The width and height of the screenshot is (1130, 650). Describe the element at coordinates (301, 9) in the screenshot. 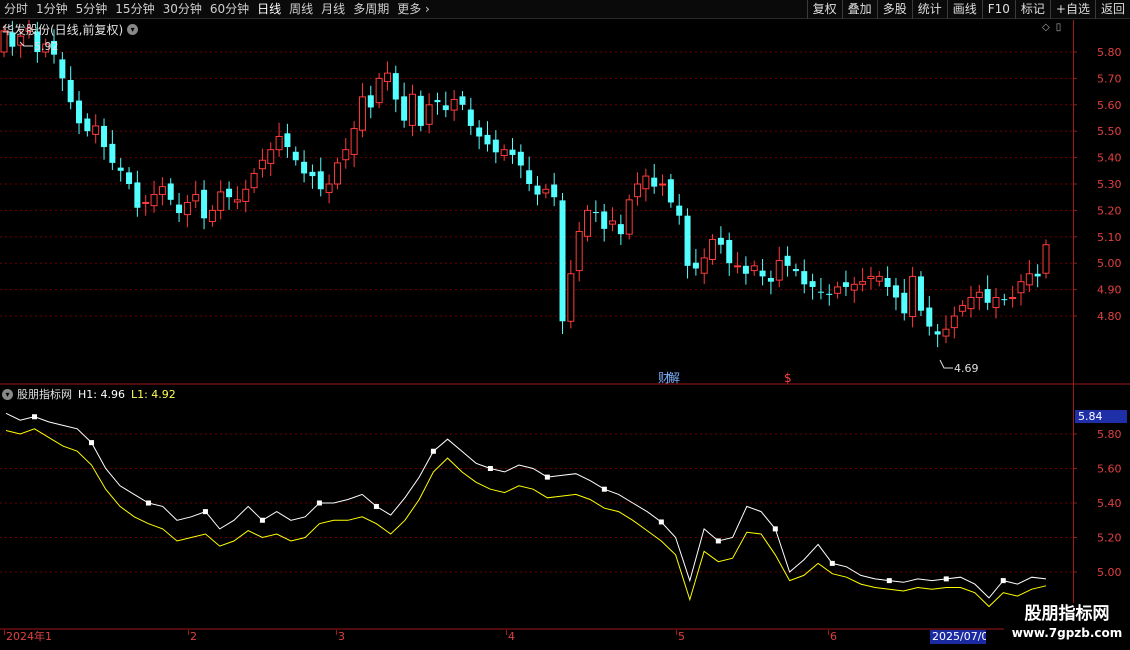

I see `period-tab: 周线` at that location.